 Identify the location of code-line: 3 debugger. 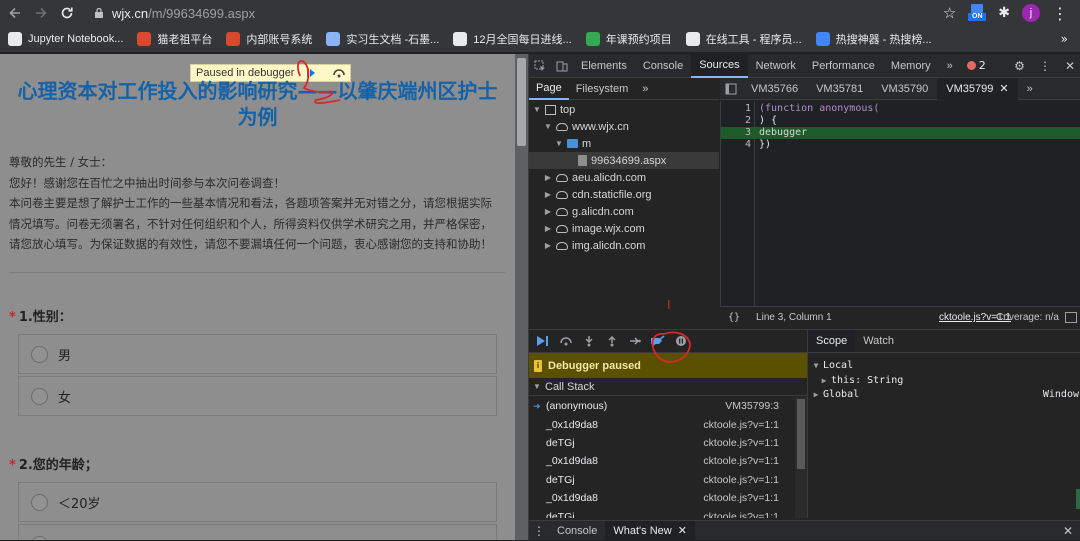
(900, 133).